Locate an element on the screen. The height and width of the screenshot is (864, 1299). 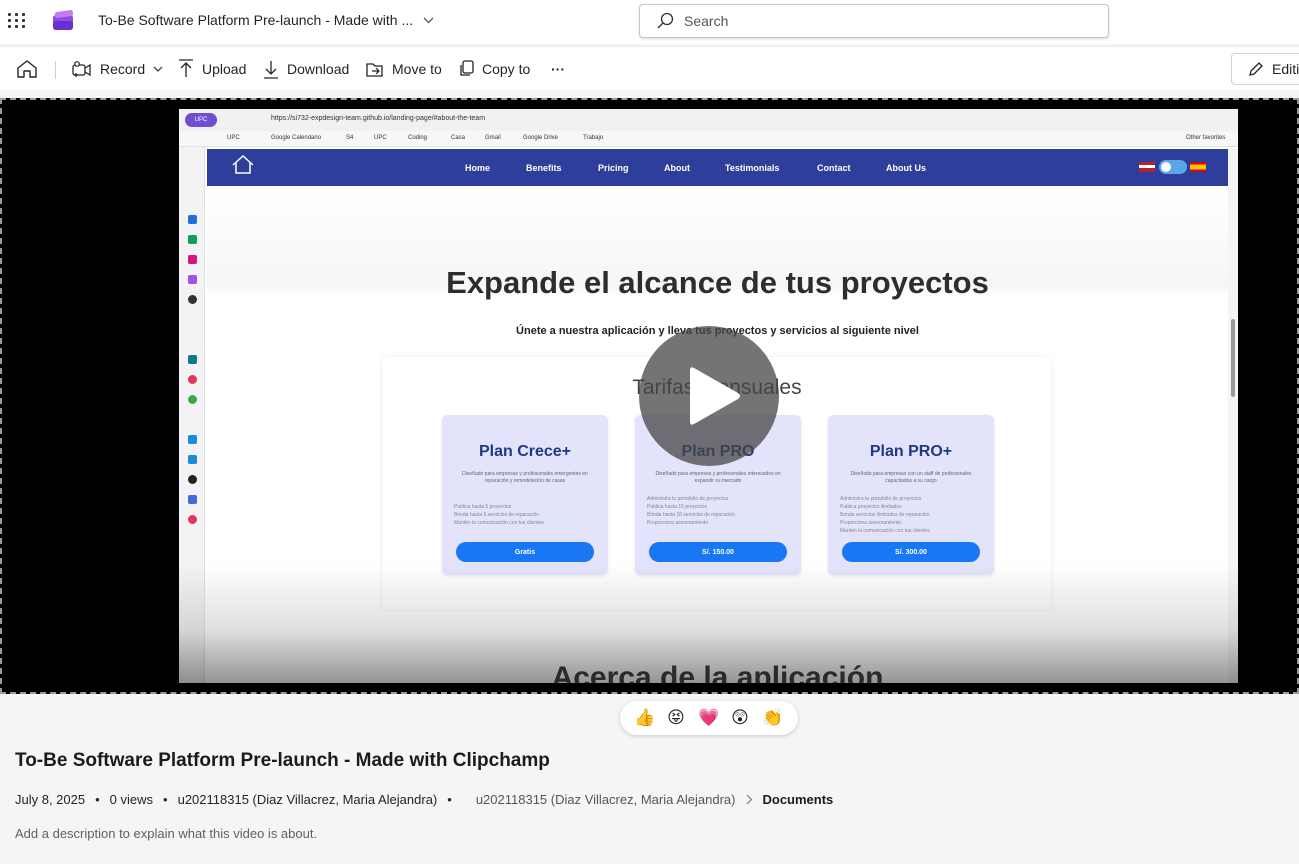
plan-feature: Brinda hasta 10 servicios de reparación is located at coordinates (691, 515).